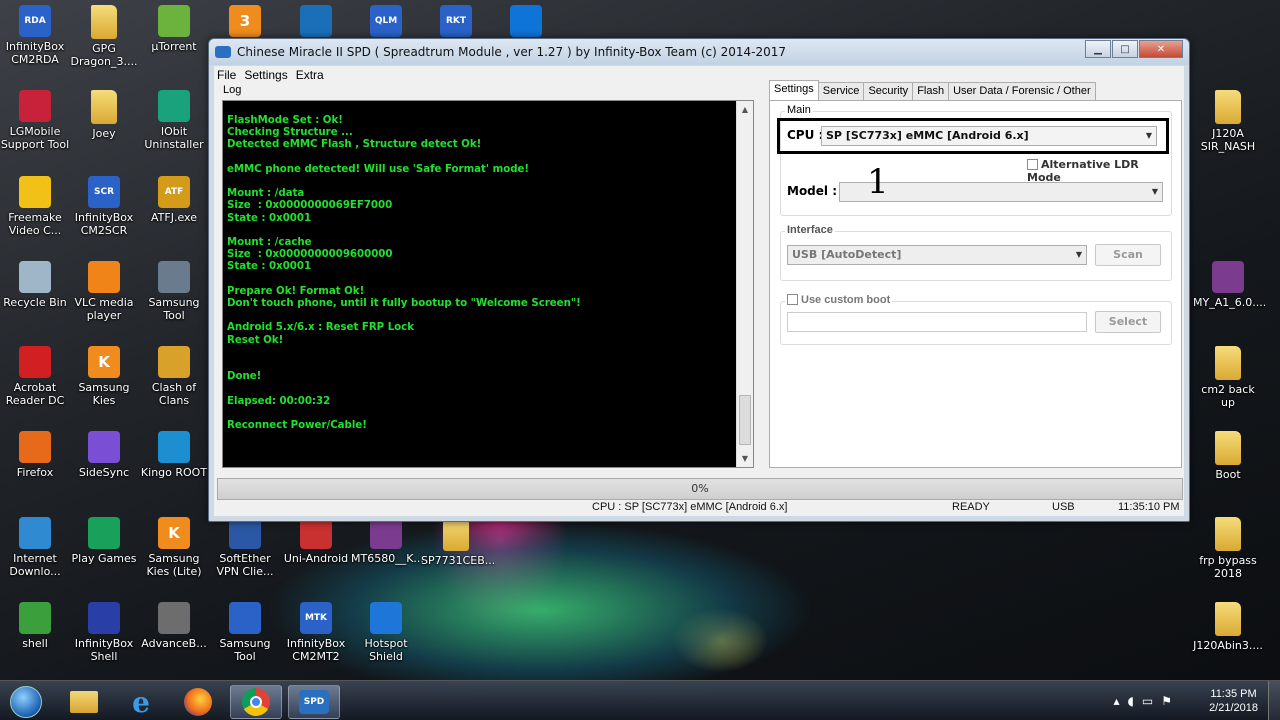 Image resolution: width=1280 pixels, height=720 pixels. Describe the element at coordinates (104, 376) in the screenshot. I see `desktop-icon-samsung: K Samsung Kies` at that location.